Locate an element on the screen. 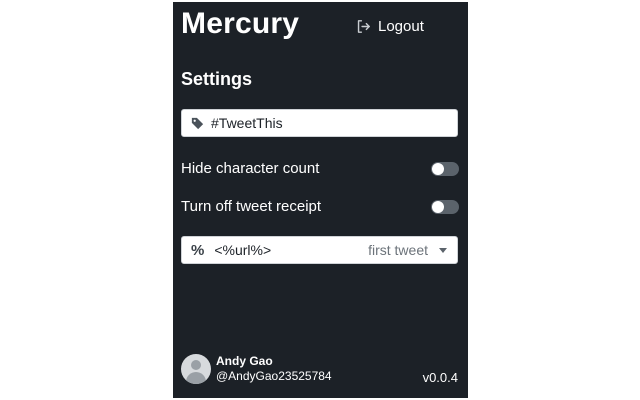  percent-icon: % is located at coordinates (198, 250).